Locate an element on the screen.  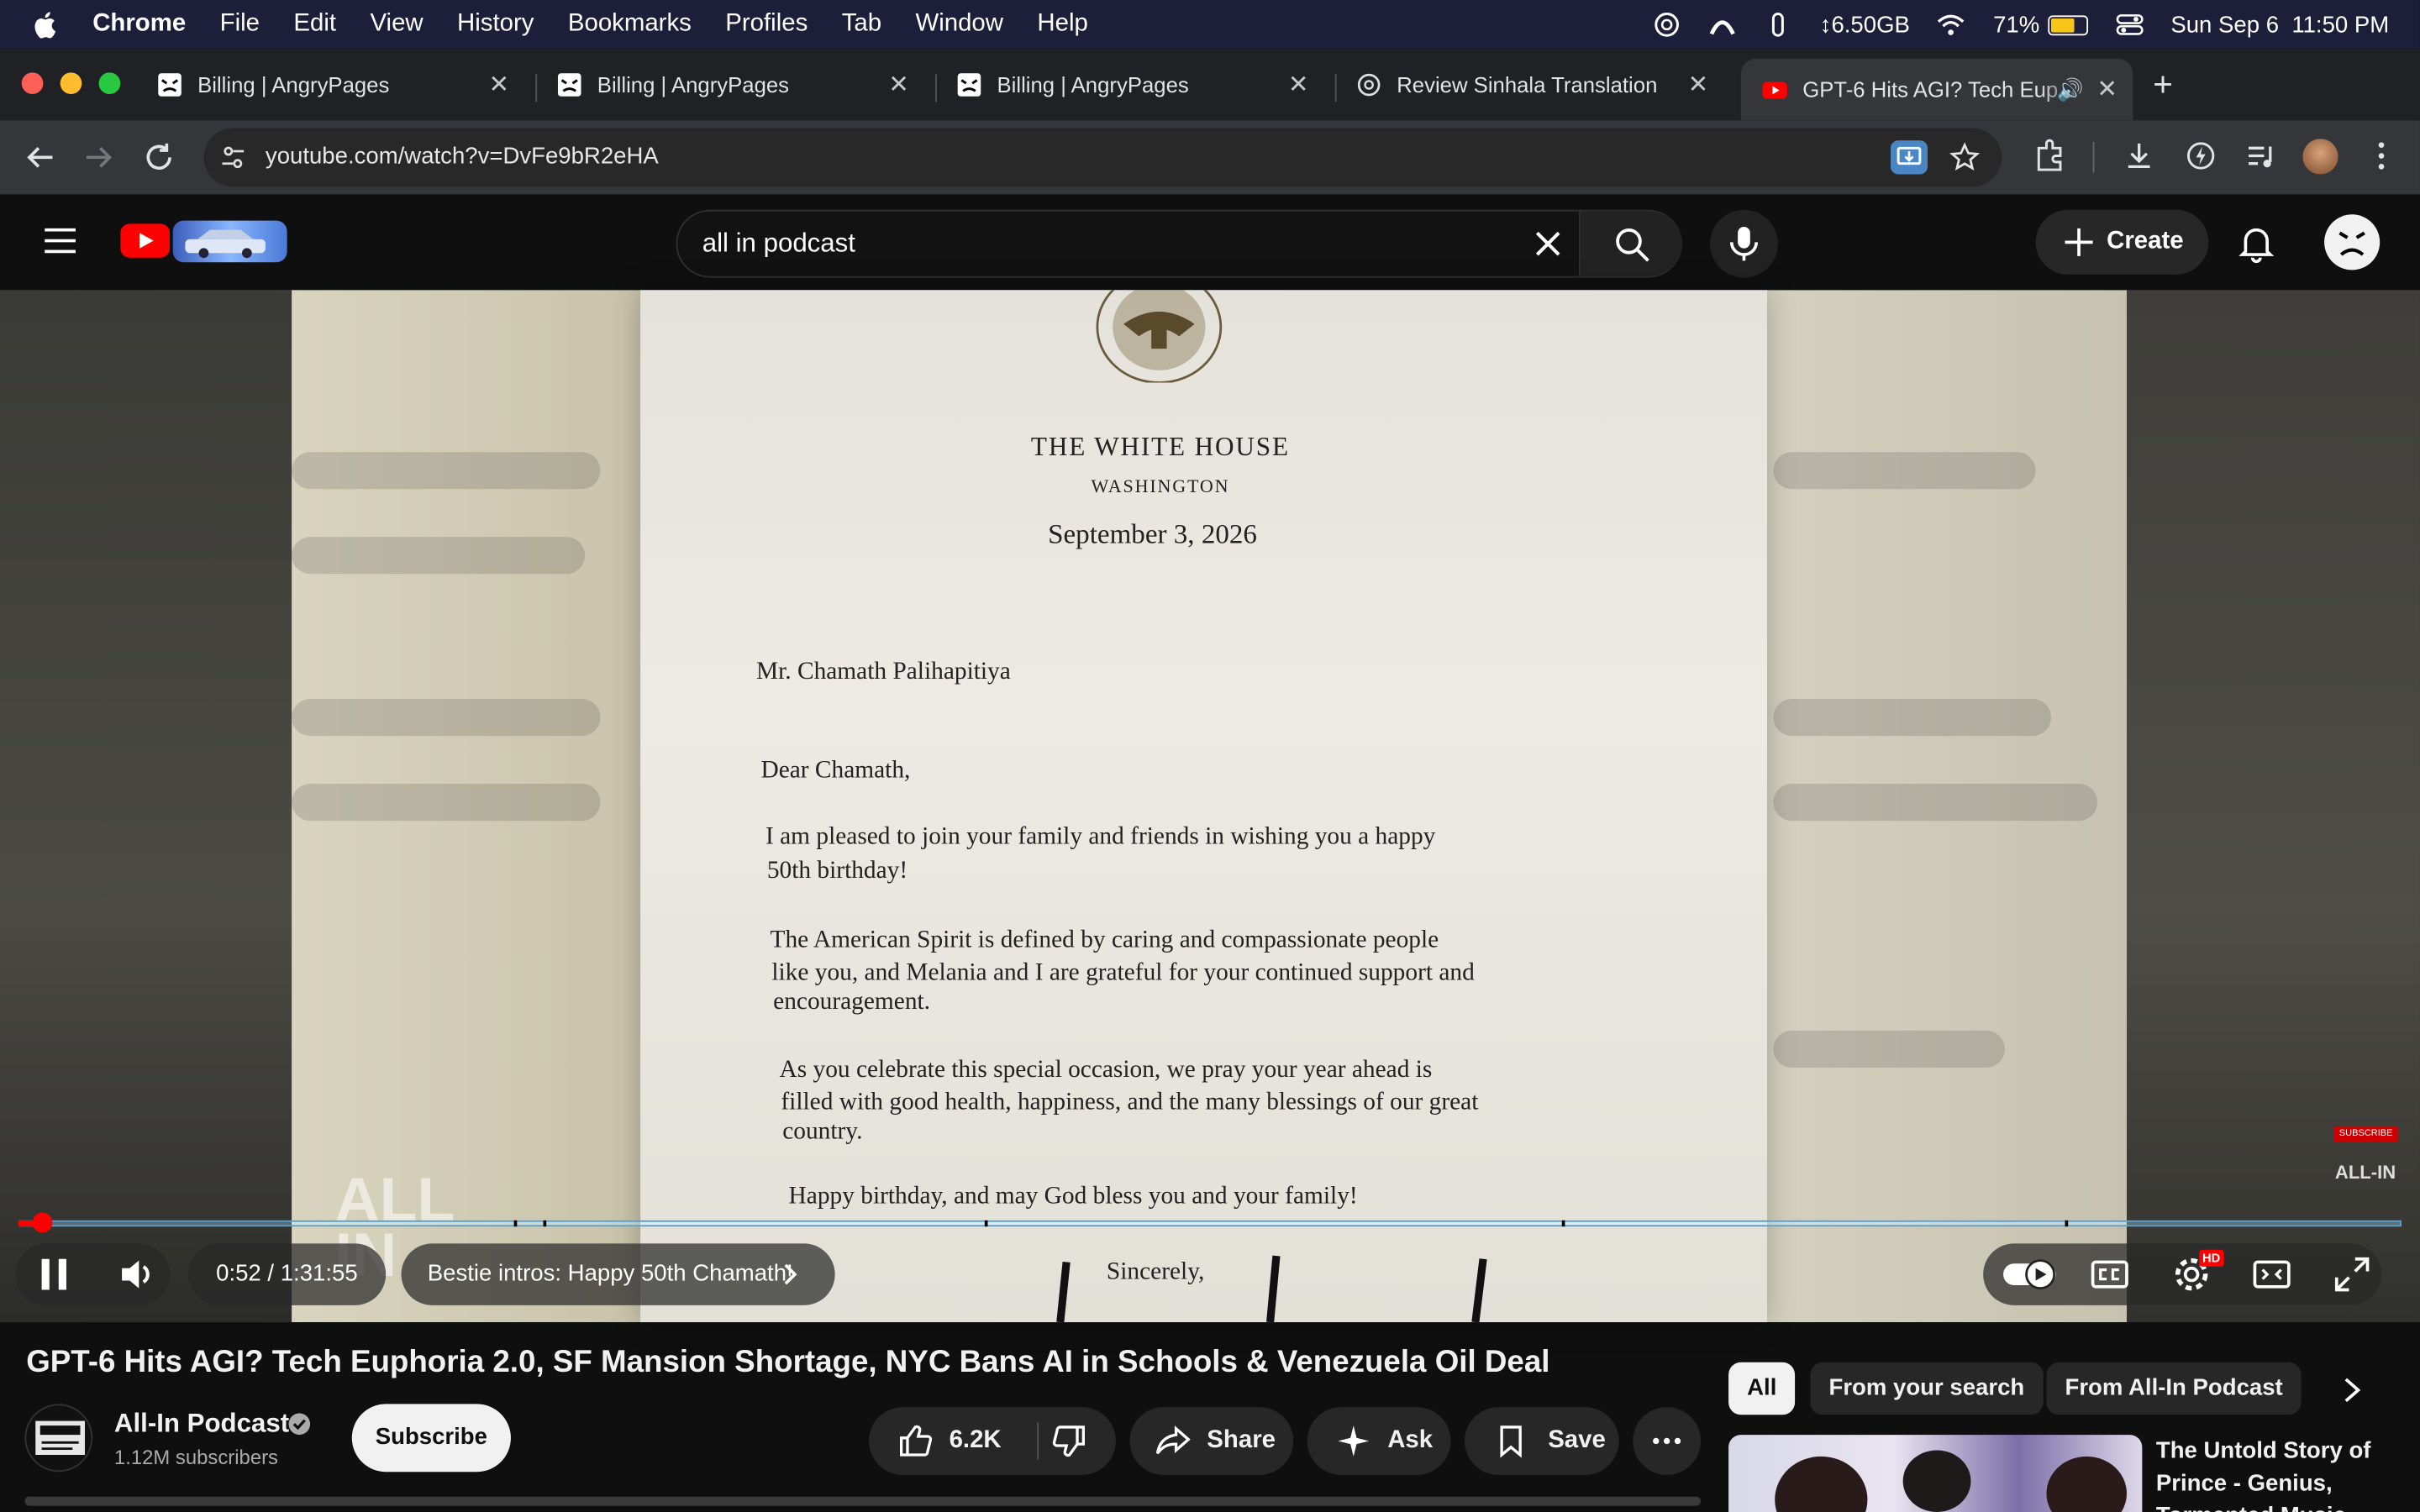
more-horizontal-icon is located at coordinates (1667, 1441).